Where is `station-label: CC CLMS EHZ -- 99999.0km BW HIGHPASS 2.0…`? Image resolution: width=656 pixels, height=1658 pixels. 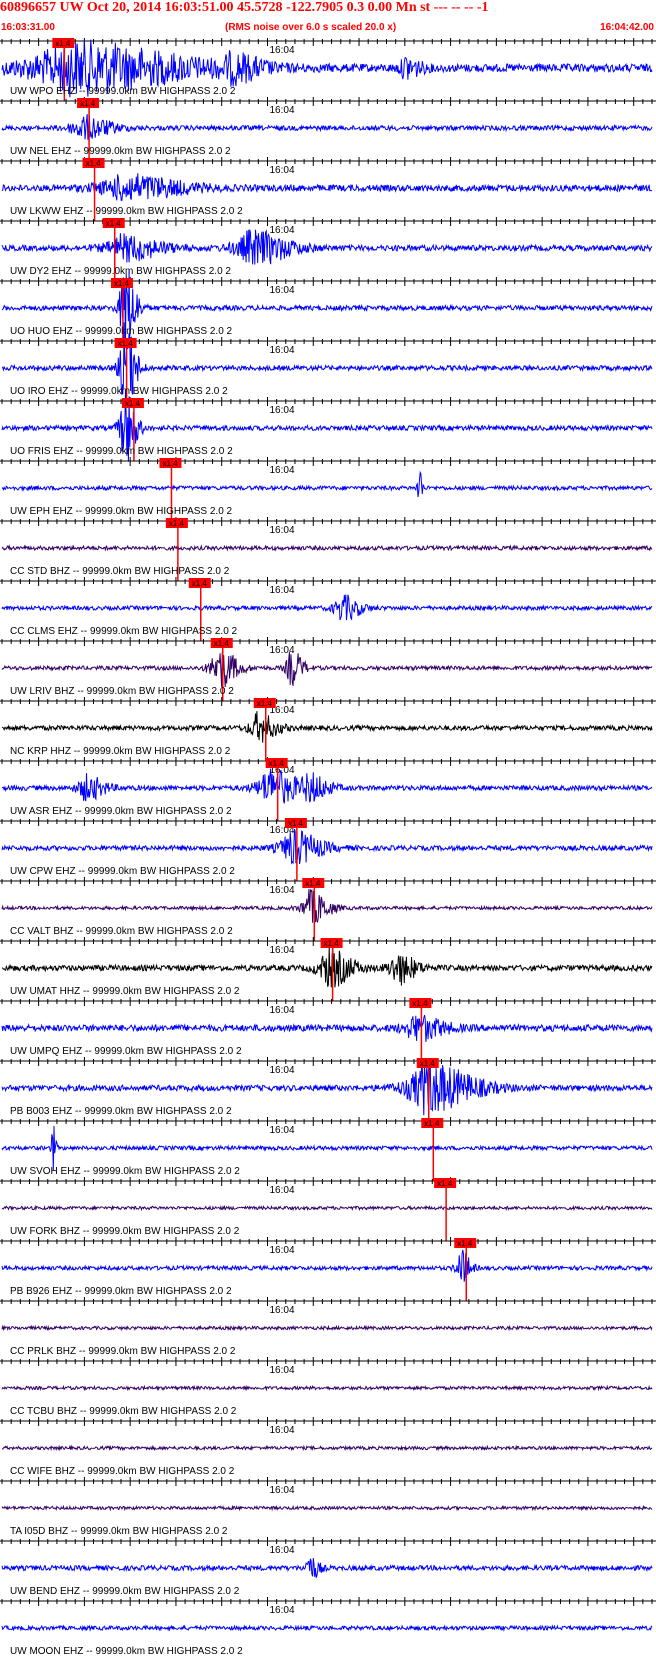 station-label: CC CLMS EHZ -- 99999.0km BW HIGHPASS 2.0… is located at coordinates (124, 631).